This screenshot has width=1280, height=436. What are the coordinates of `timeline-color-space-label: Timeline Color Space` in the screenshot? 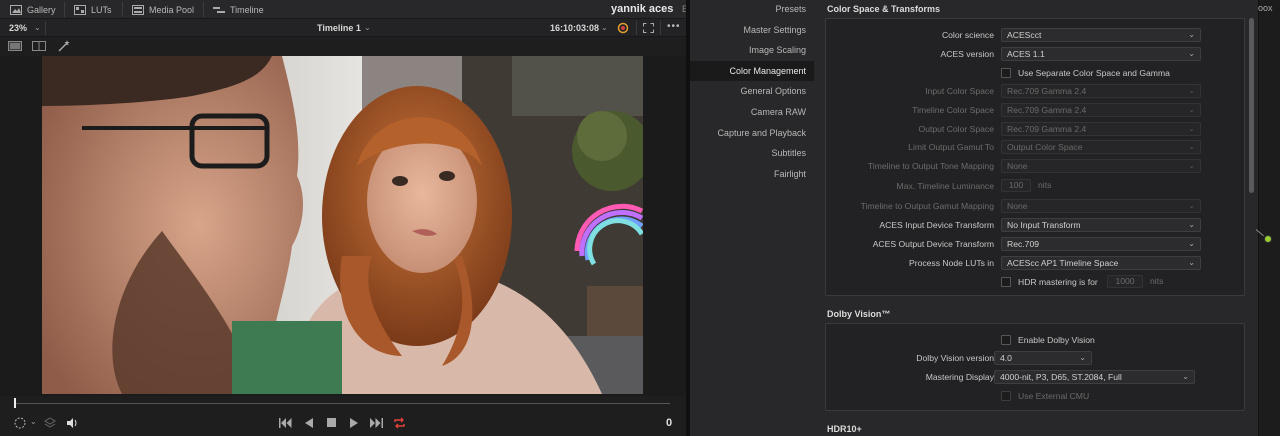 It's located at (953, 110).